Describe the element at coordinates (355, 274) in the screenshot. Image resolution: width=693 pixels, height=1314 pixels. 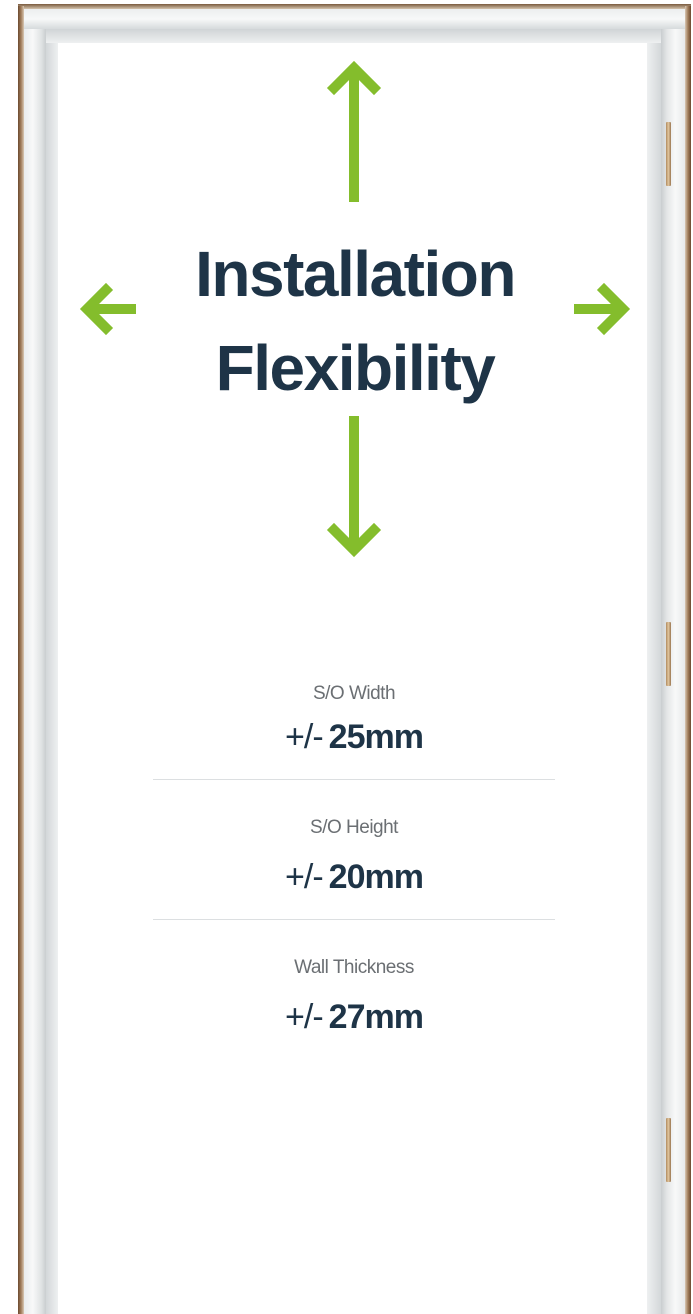
I see `title-line-1: Installation` at that location.